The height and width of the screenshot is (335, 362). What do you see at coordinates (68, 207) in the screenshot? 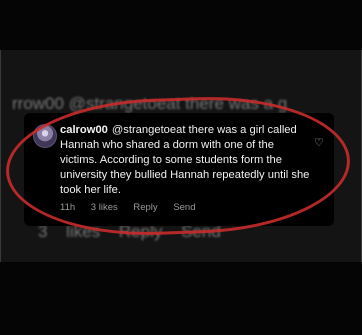
I see `comment-time: 11h` at bounding box center [68, 207].